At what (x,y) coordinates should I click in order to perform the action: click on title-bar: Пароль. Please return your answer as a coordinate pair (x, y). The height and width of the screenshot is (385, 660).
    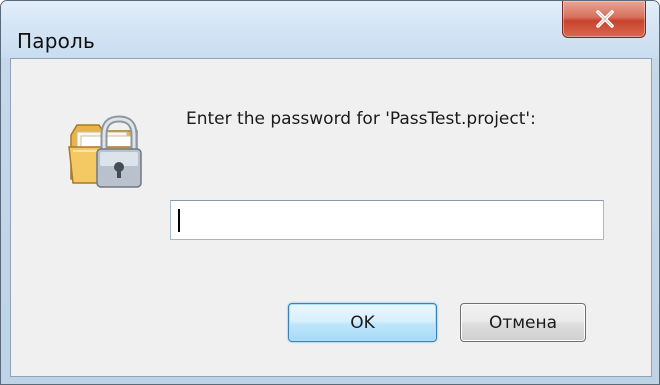
    Looking at the image, I should click on (330, 29).